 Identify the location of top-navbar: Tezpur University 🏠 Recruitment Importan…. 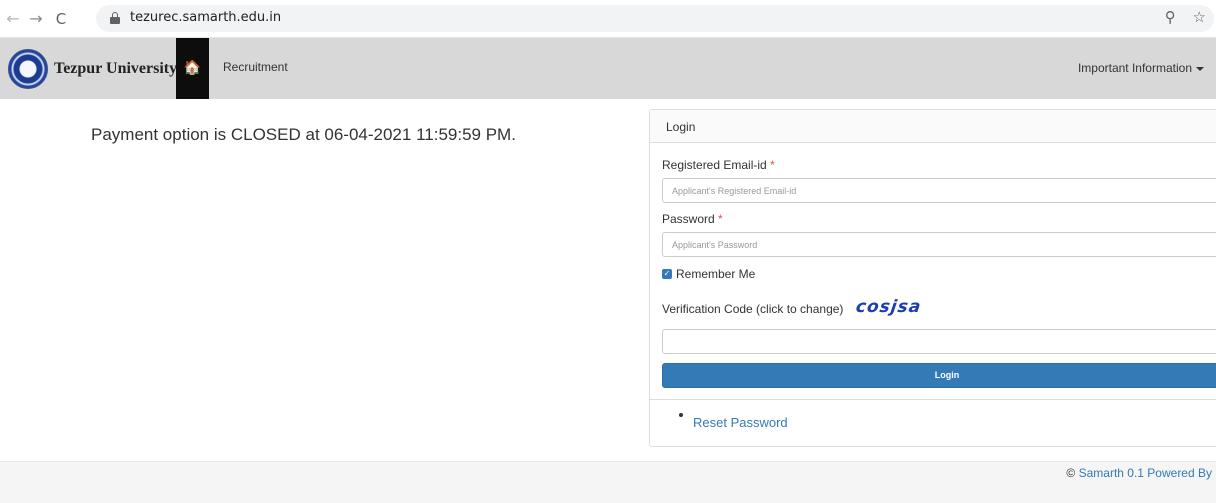
(608, 68).